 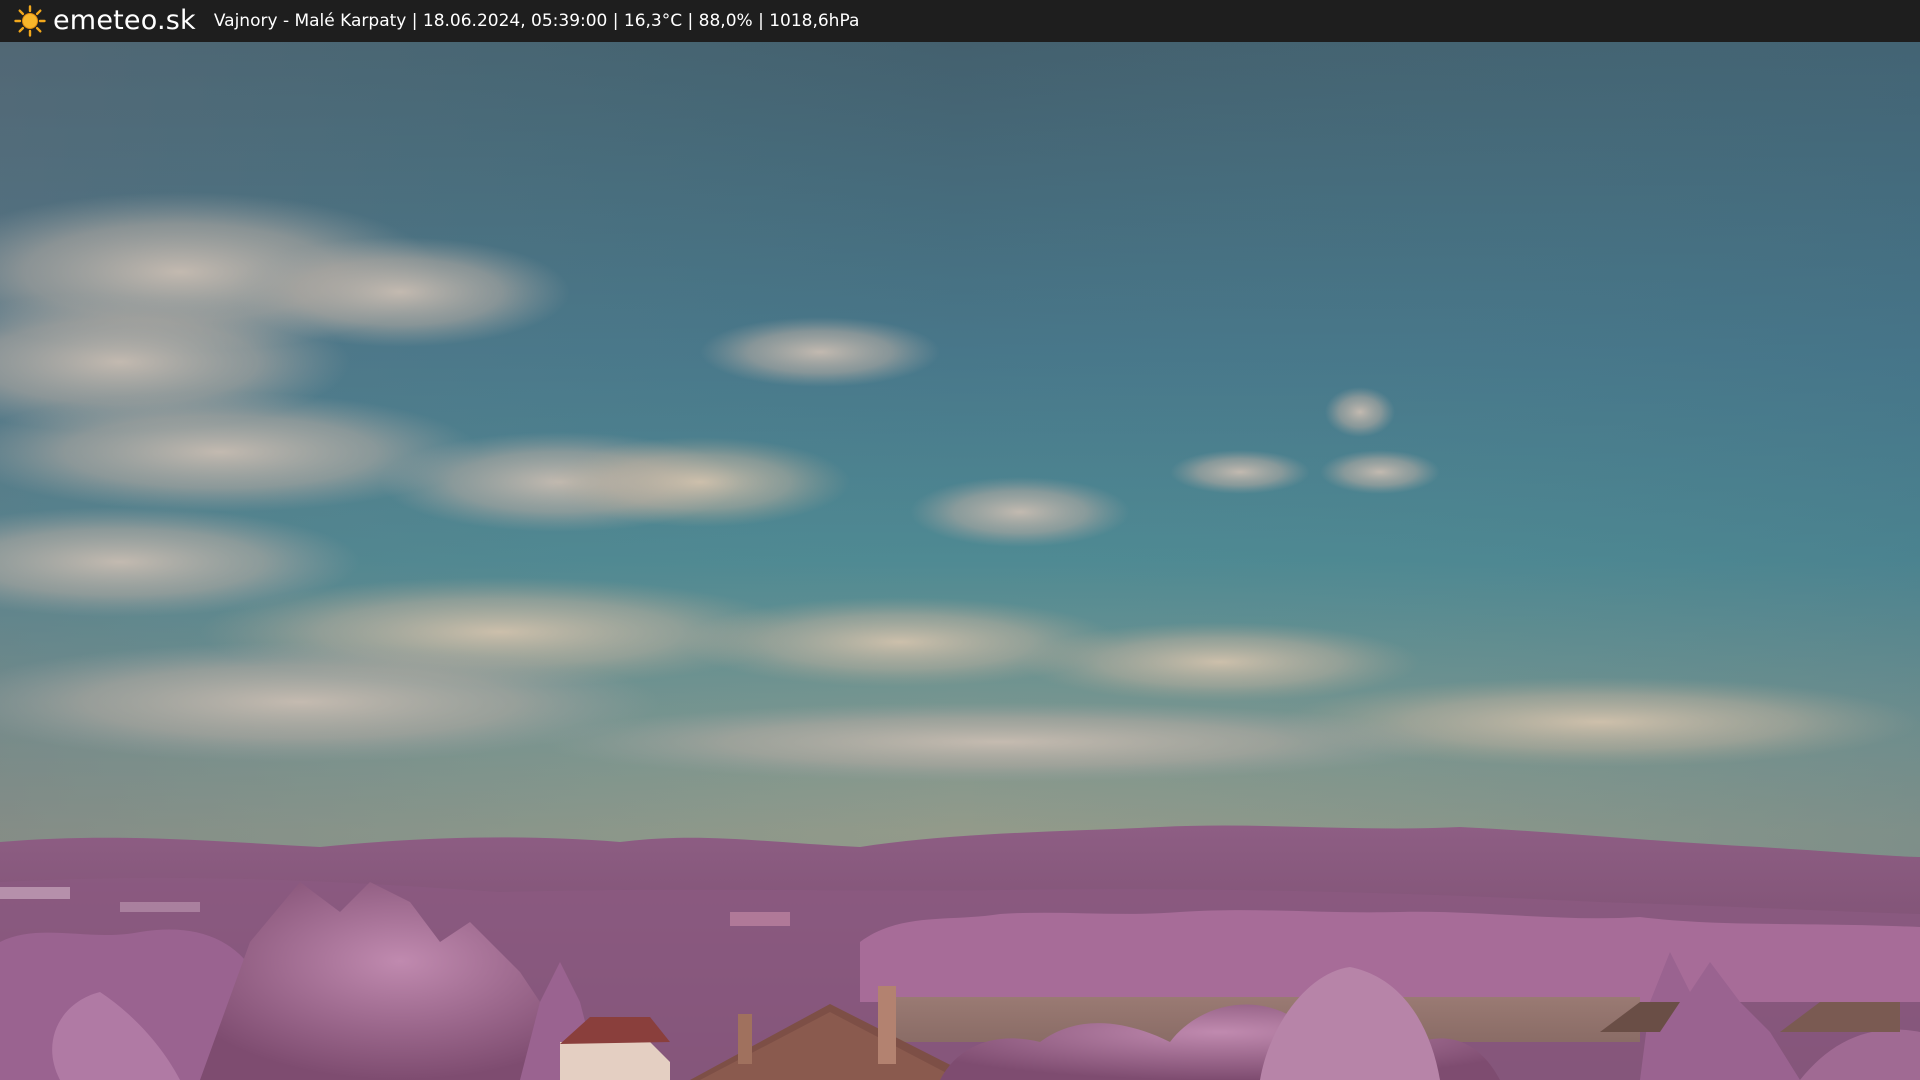 What do you see at coordinates (124, 20) in the screenshot?
I see `brand-name: emeteo.sk` at bounding box center [124, 20].